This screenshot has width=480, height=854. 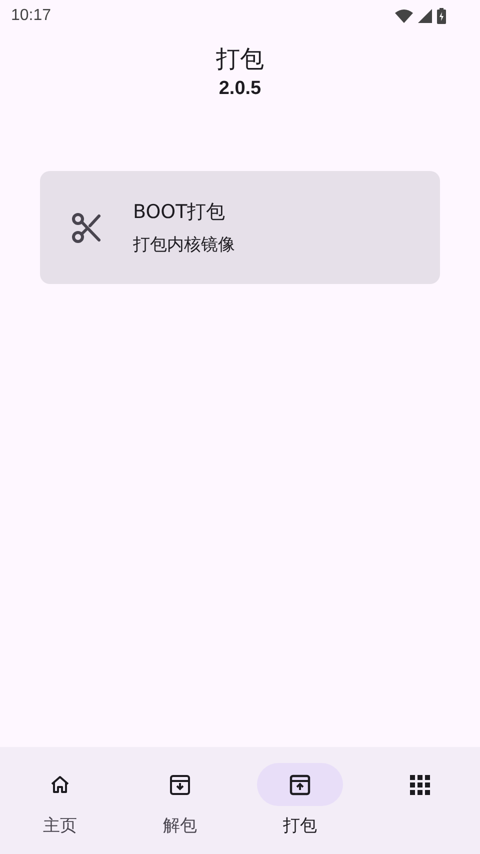 What do you see at coordinates (60, 800) in the screenshot?
I see `nav-tab: 主页` at bounding box center [60, 800].